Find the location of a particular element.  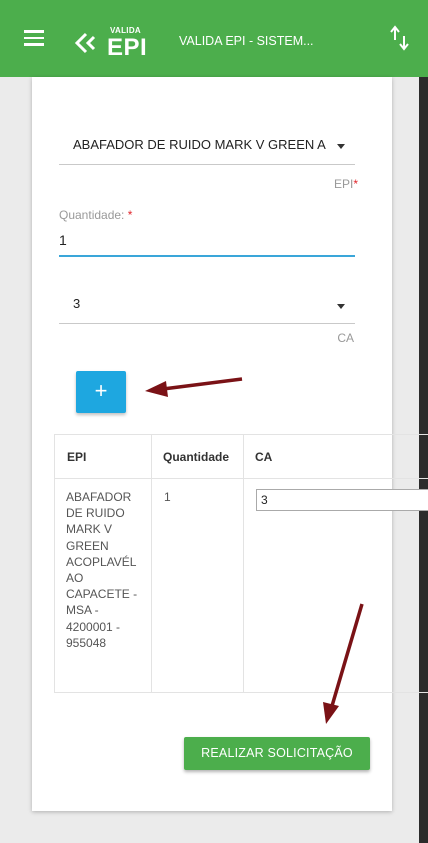

epi-line: CAPACETE - is located at coordinates (102, 594).